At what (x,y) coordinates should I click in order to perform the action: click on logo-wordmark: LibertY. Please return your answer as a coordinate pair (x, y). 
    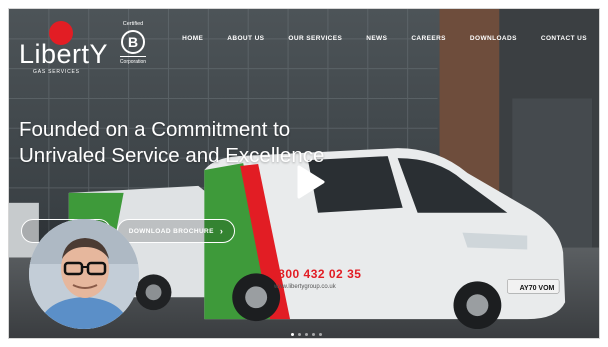
    Looking at the image, I should click on (64, 54).